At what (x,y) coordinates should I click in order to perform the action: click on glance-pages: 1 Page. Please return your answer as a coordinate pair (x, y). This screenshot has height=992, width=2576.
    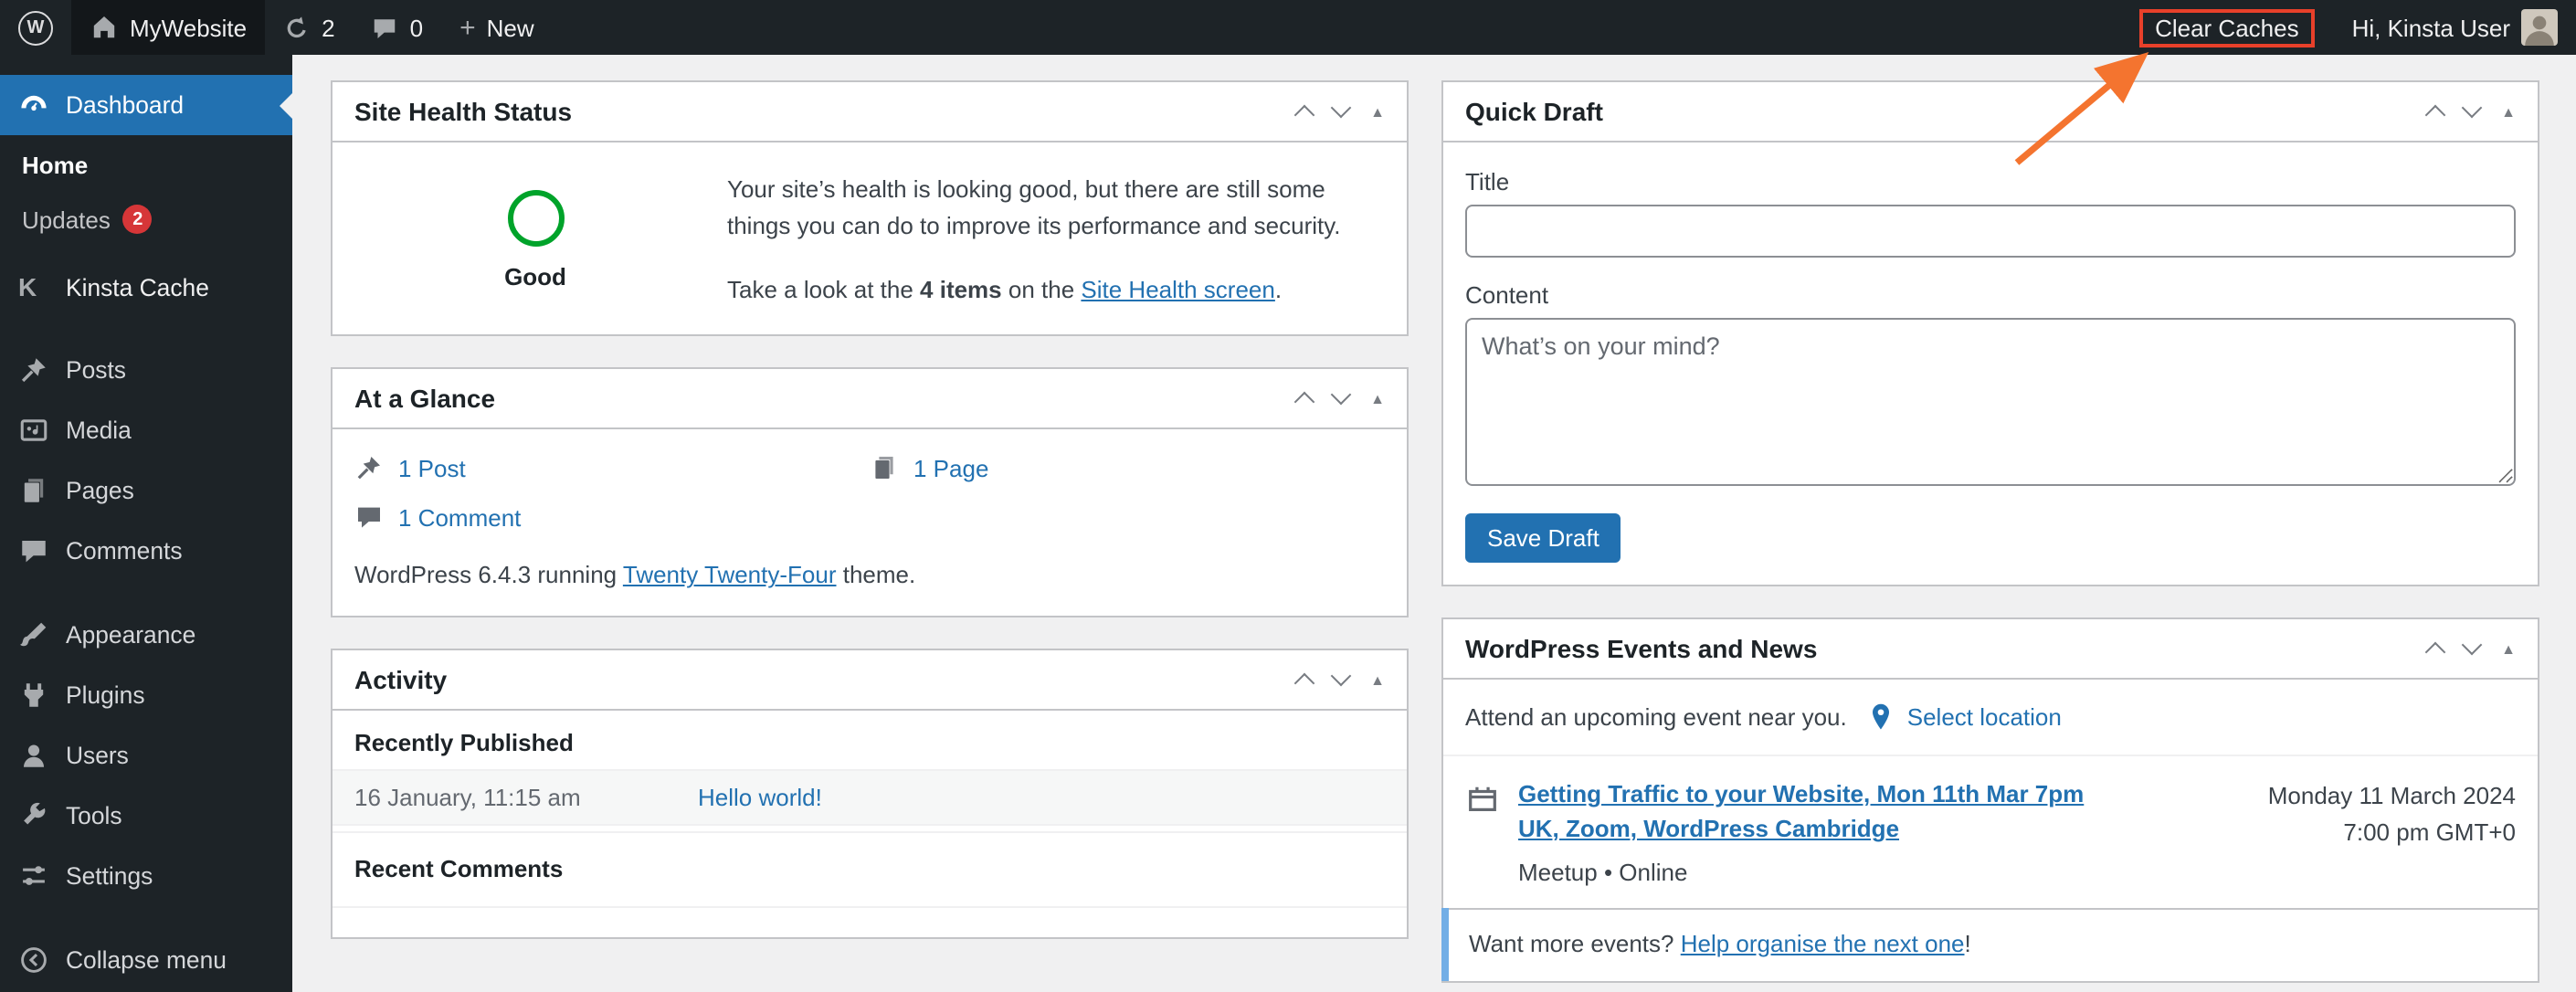
    Looking at the image, I should click on (1127, 468).